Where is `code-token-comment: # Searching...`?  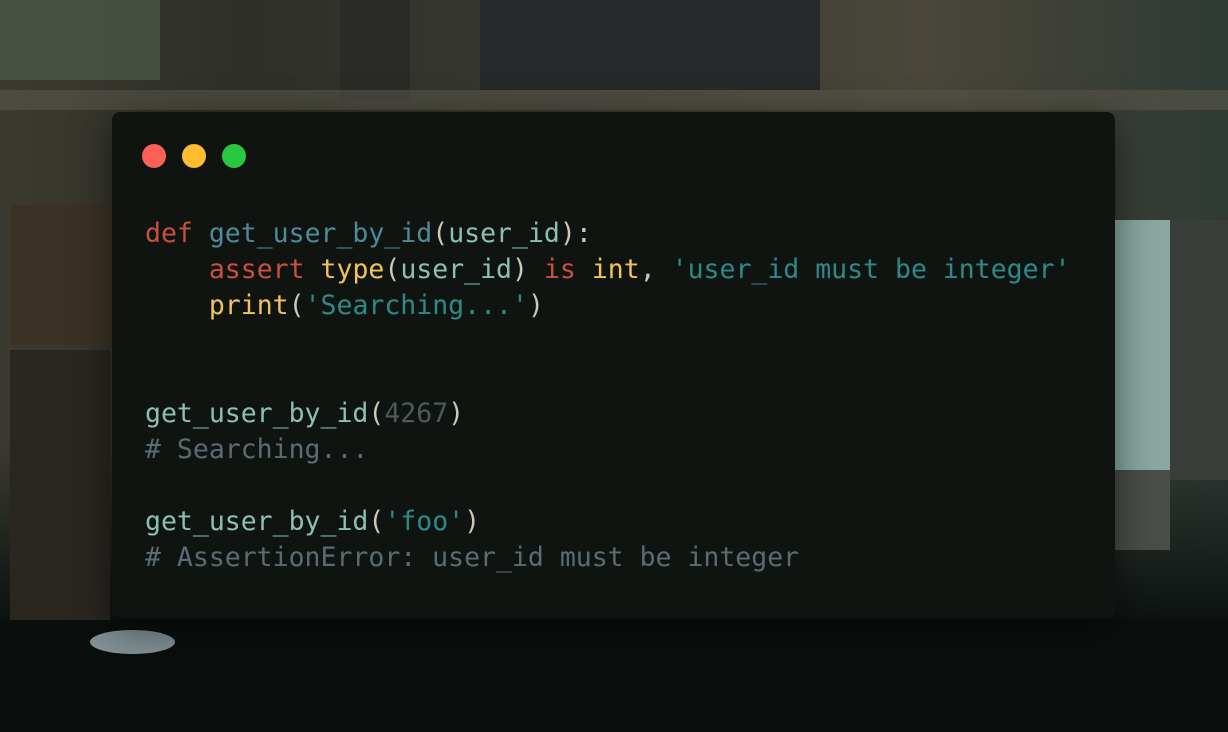 code-token-comment: # Searching... is located at coordinates (257, 449).